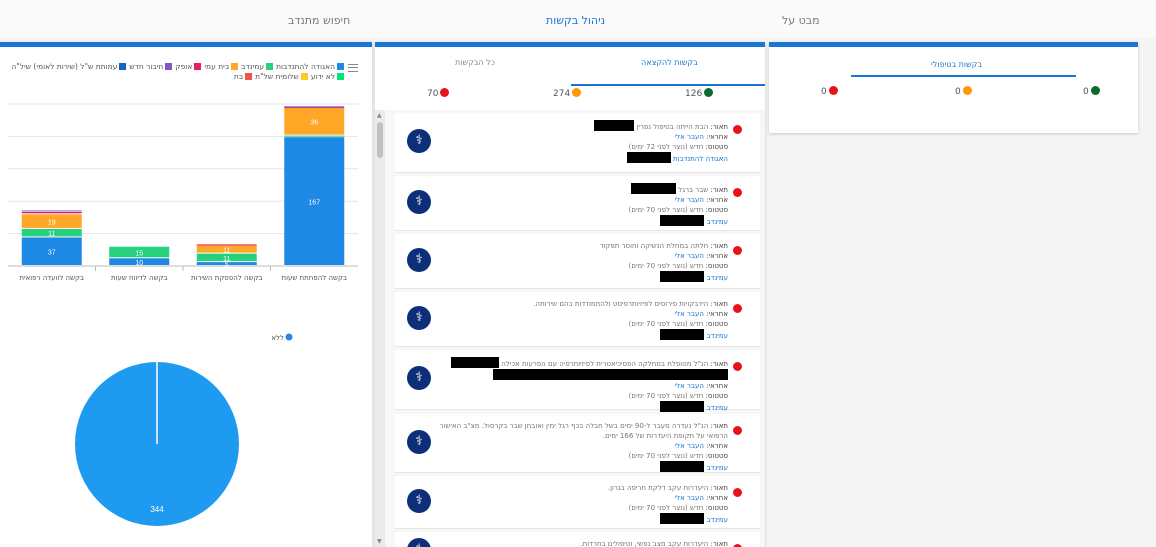 Image resolution: width=1156 pixels, height=547 pixels. Describe the element at coordinates (217, 66) in the screenshot. I see `legend-label: בית עמי` at that location.